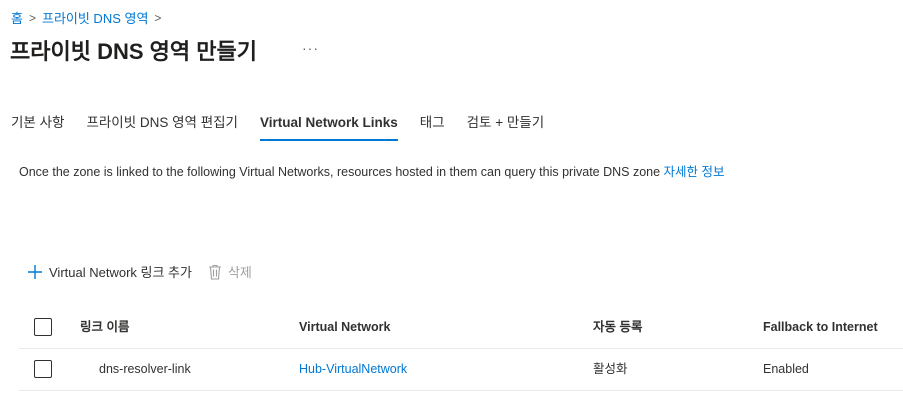 The height and width of the screenshot is (405, 903). I want to click on link-name-cell: dns-resolver-link, so click(145, 369).